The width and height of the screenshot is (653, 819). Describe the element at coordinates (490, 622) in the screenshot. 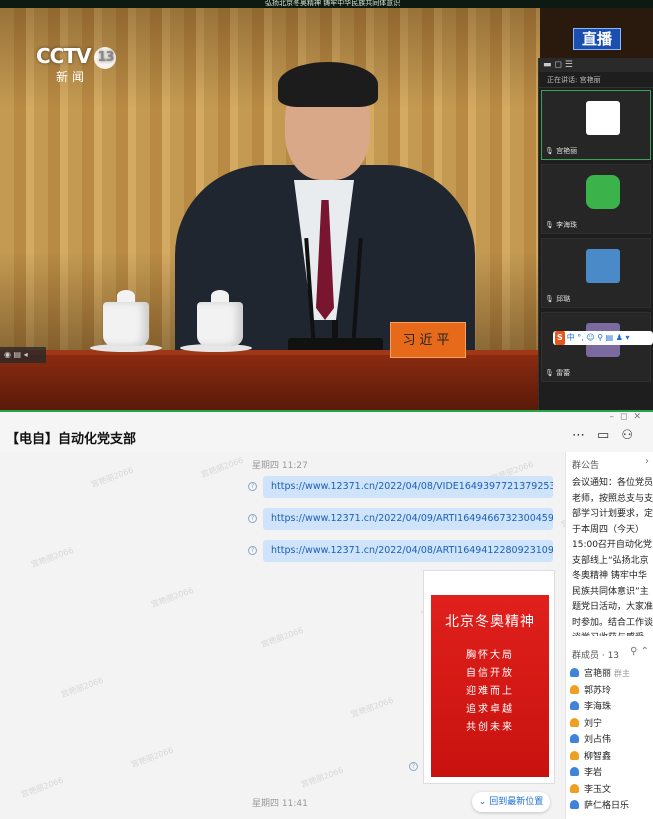

I see `poster-title: 北京冬奥精神` at that location.